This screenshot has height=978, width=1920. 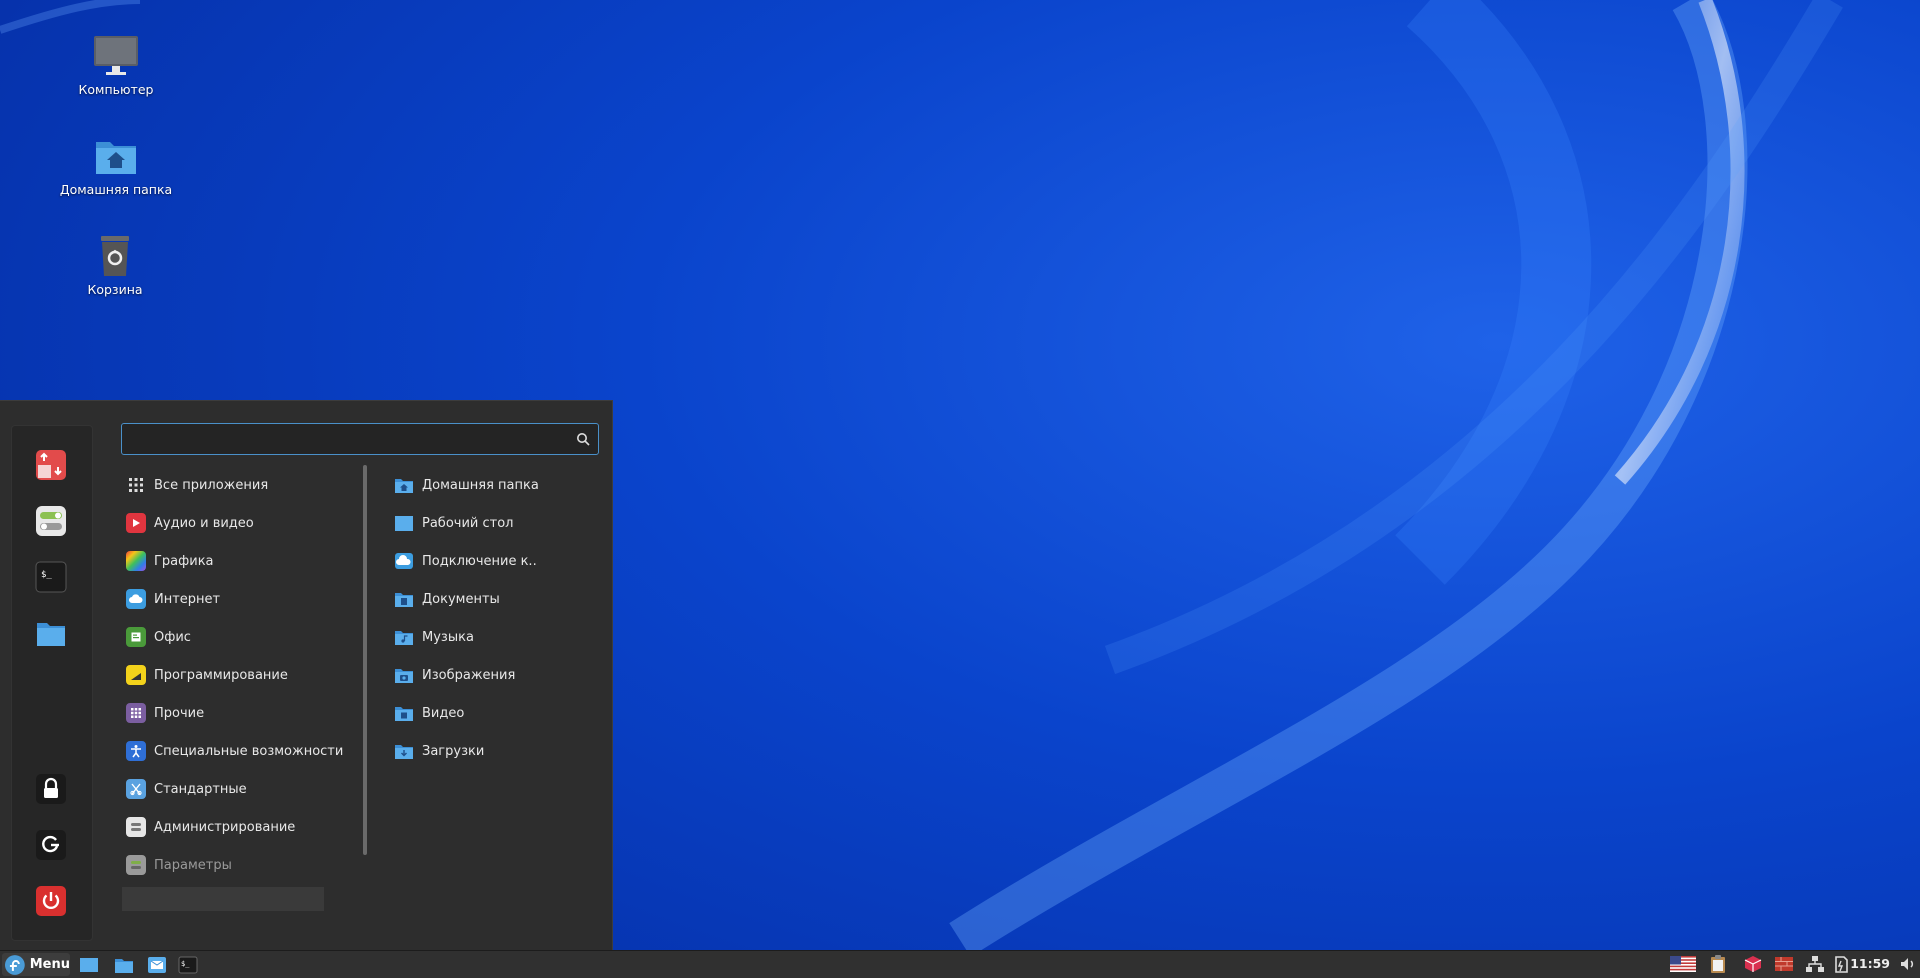 I want to click on place-documents: Документы, so click(x=494, y=599).